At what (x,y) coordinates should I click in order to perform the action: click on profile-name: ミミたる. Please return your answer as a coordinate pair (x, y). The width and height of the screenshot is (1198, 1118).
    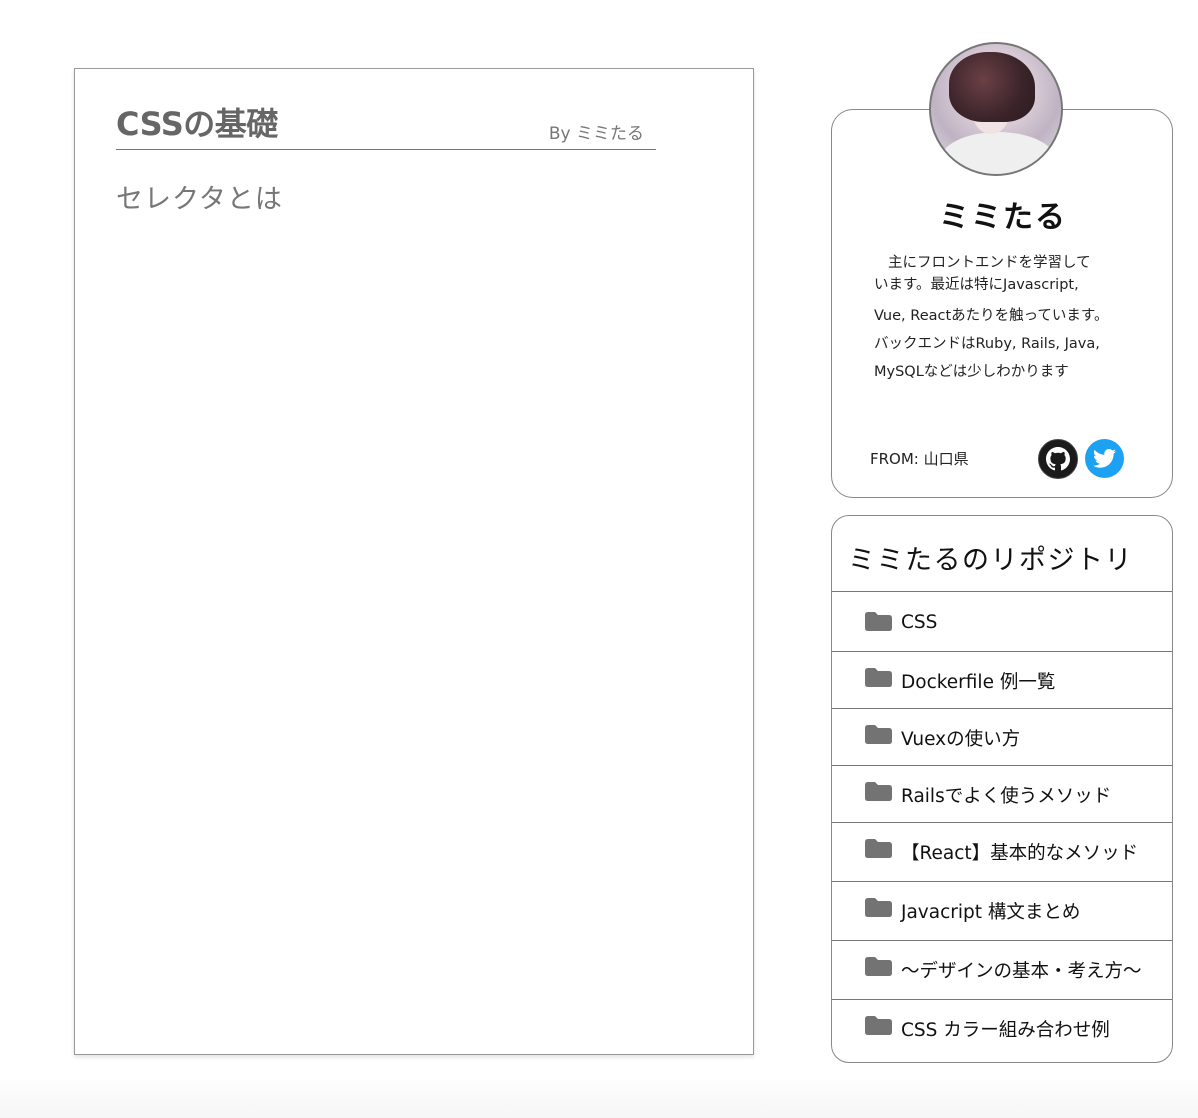
    Looking at the image, I should click on (1003, 217).